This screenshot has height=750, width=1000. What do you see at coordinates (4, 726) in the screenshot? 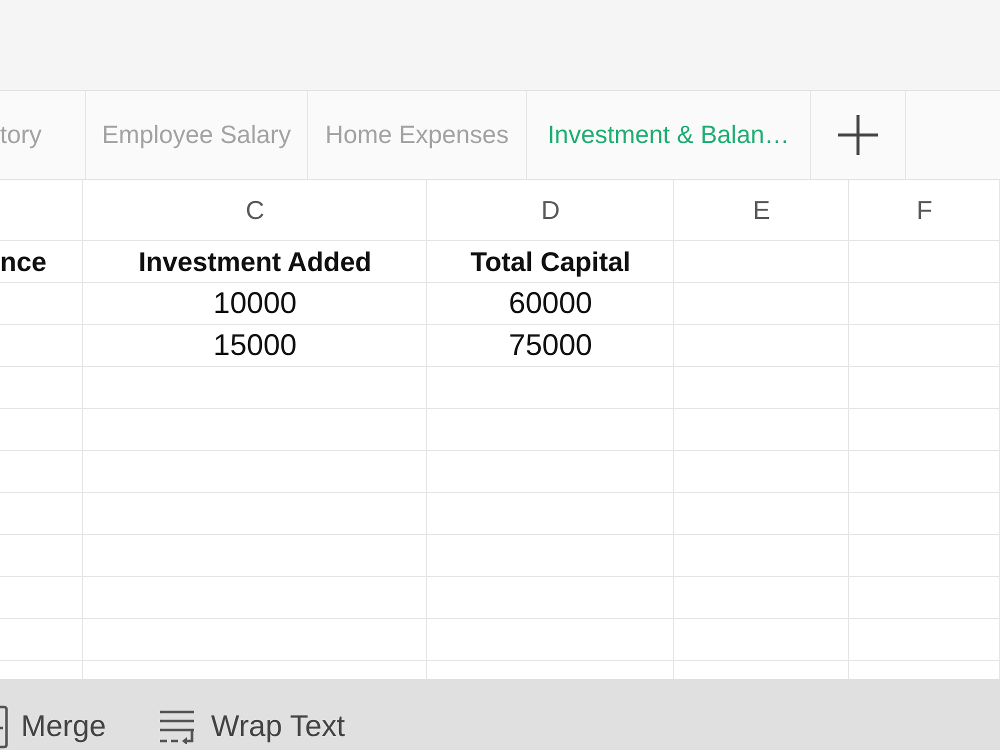
I see `merge-icon` at bounding box center [4, 726].